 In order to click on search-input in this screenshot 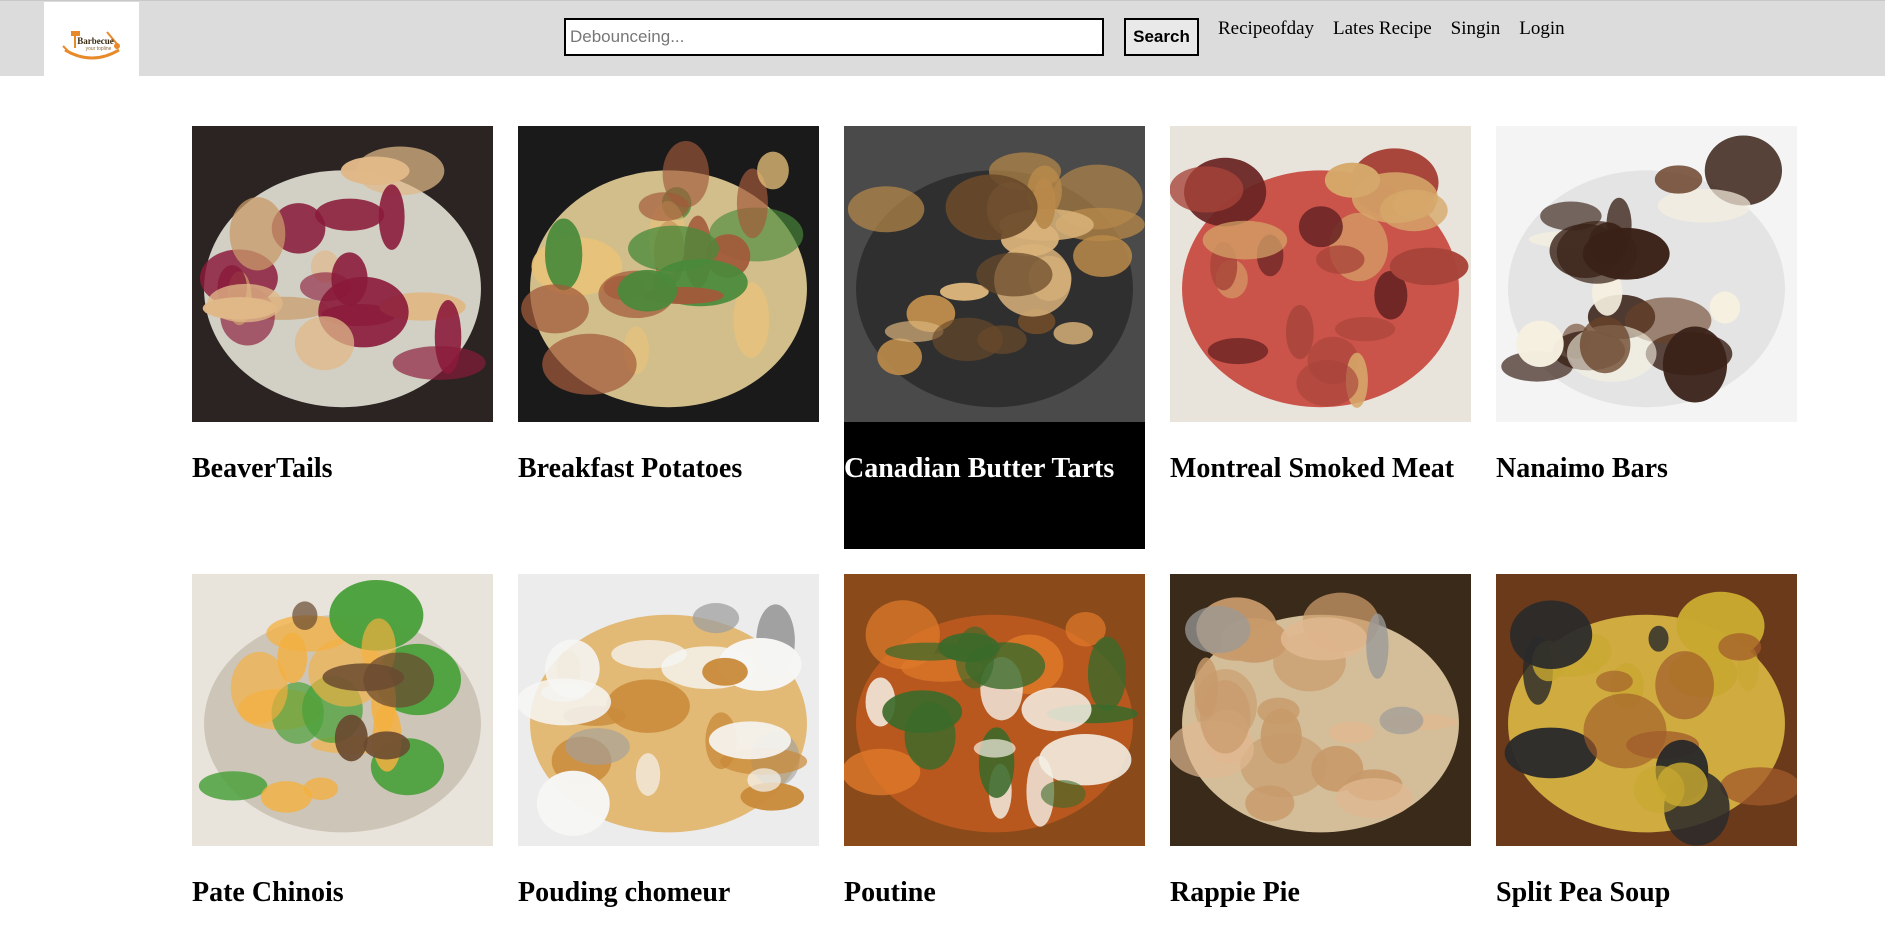, I will do `click(834, 37)`.